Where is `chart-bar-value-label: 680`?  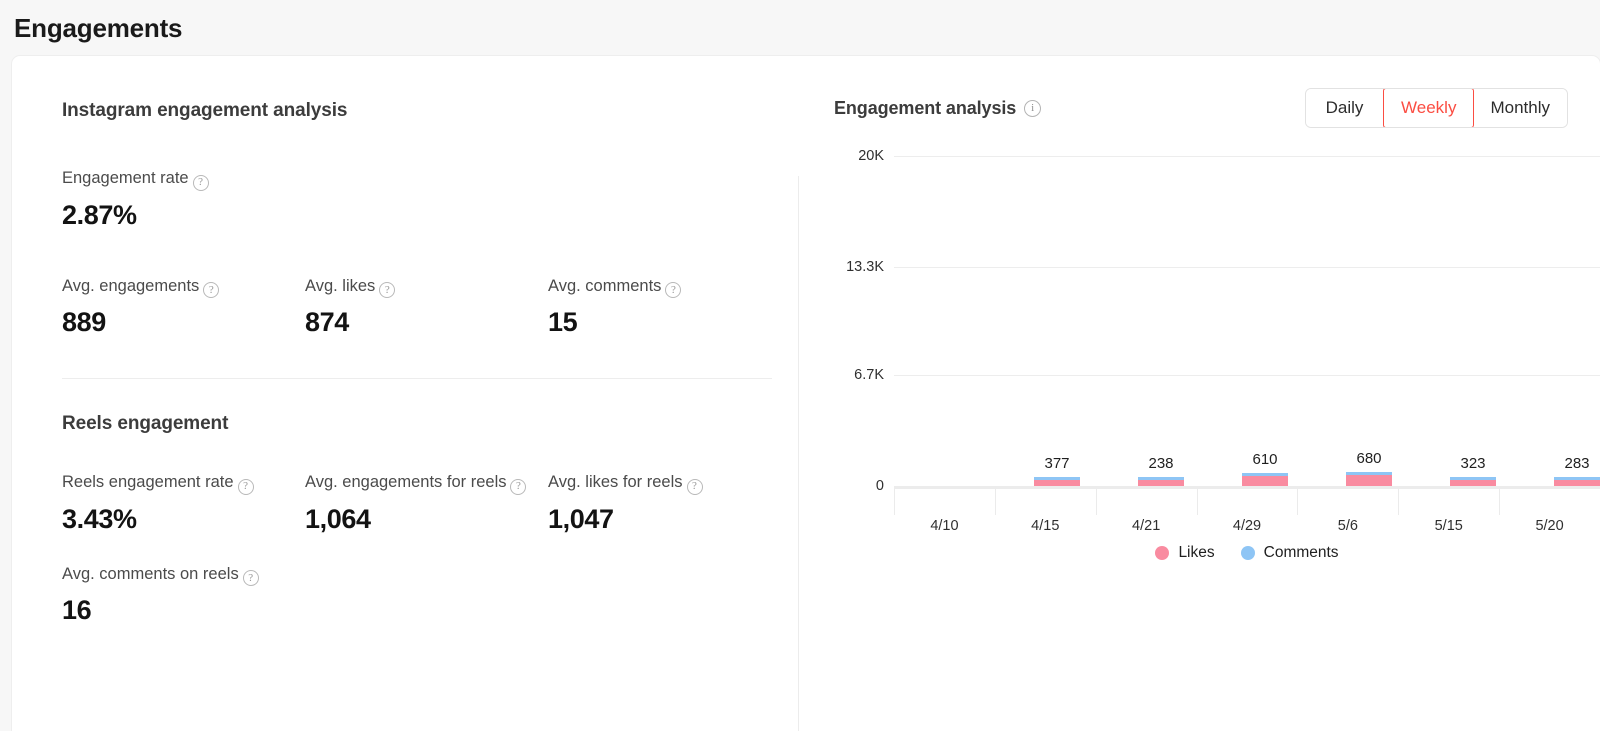 chart-bar-value-label: 680 is located at coordinates (1369, 458).